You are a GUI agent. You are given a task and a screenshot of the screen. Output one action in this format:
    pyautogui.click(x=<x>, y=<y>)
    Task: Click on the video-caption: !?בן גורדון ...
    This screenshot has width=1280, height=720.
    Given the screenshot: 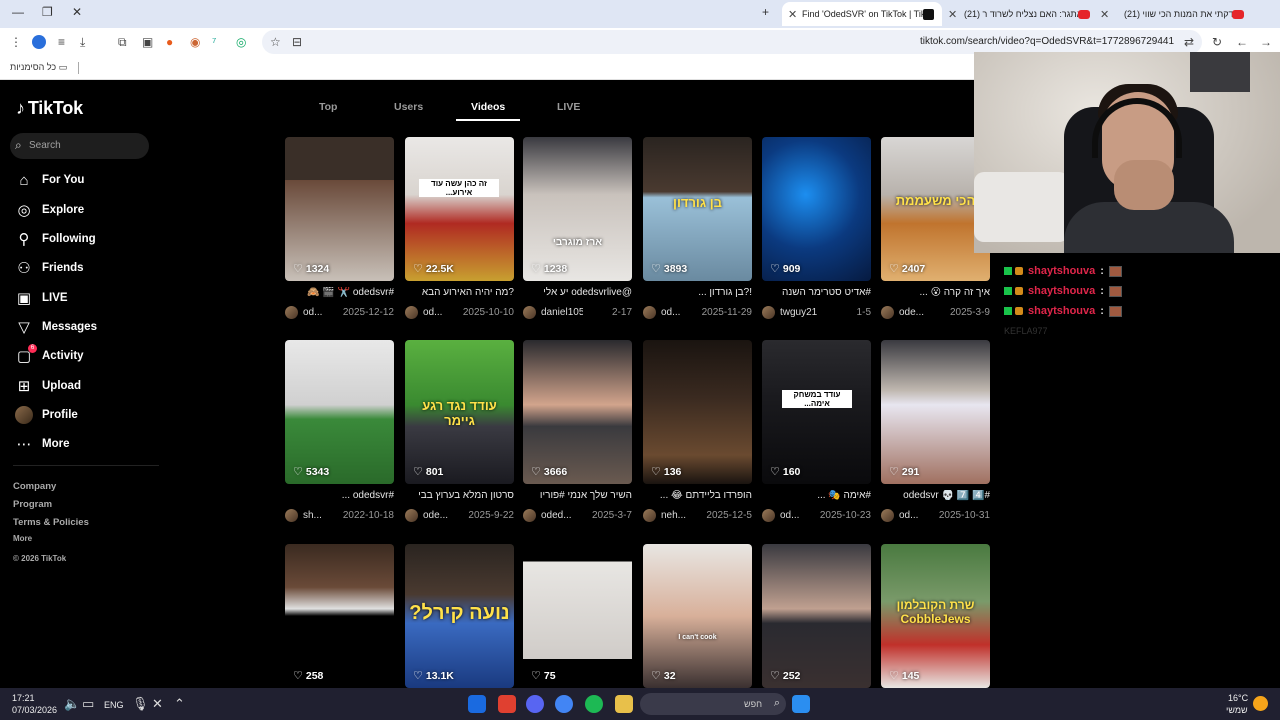 What is the action you would take?
    pyautogui.click(x=697, y=294)
    